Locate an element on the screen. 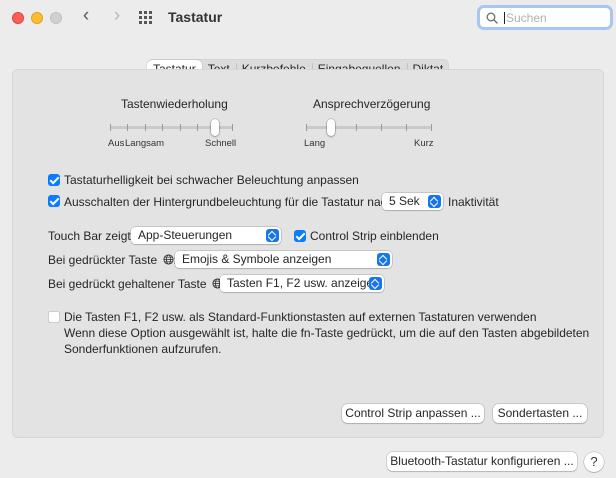 The image size is (616, 478). search-field is located at coordinates (545, 17).